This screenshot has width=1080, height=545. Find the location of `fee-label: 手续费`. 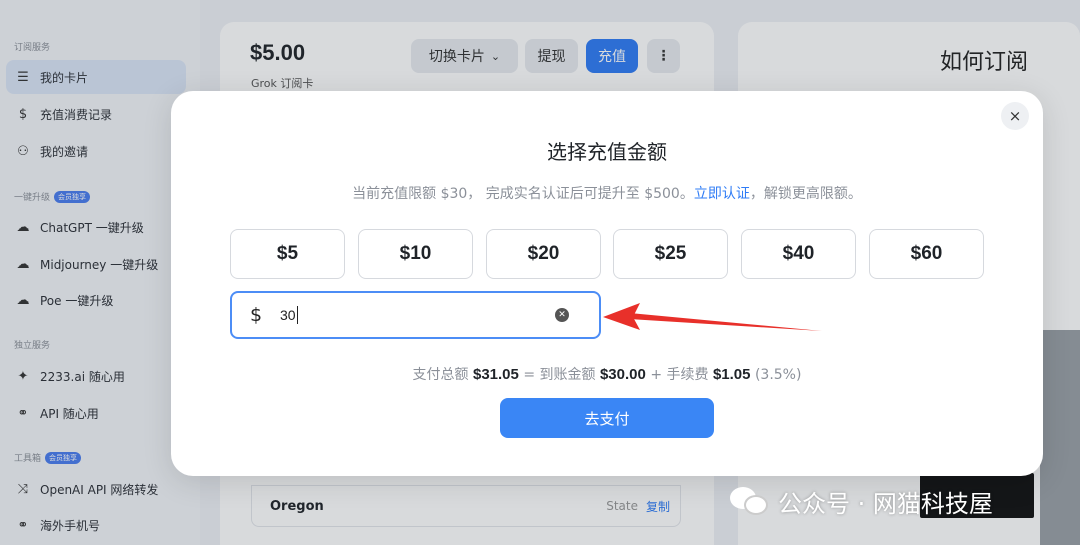

fee-label: 手续费 is located at coordinates (687, 375).